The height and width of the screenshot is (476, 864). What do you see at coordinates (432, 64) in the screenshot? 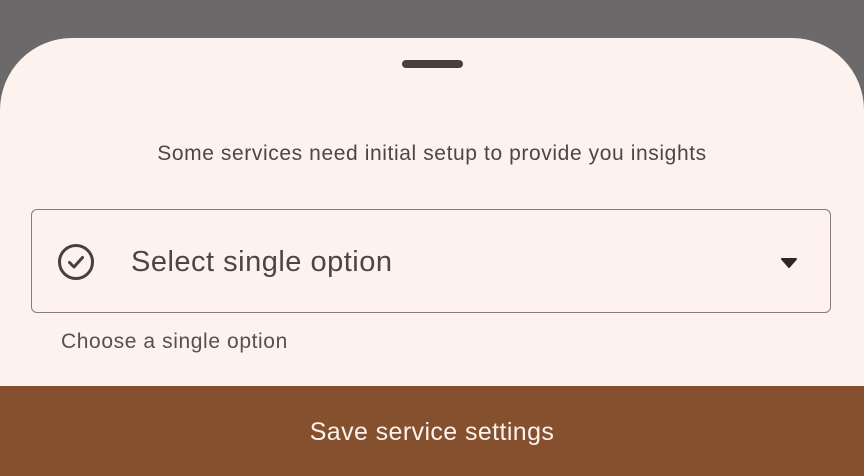
I see `drag-handle` at bounding box center [432, 64].